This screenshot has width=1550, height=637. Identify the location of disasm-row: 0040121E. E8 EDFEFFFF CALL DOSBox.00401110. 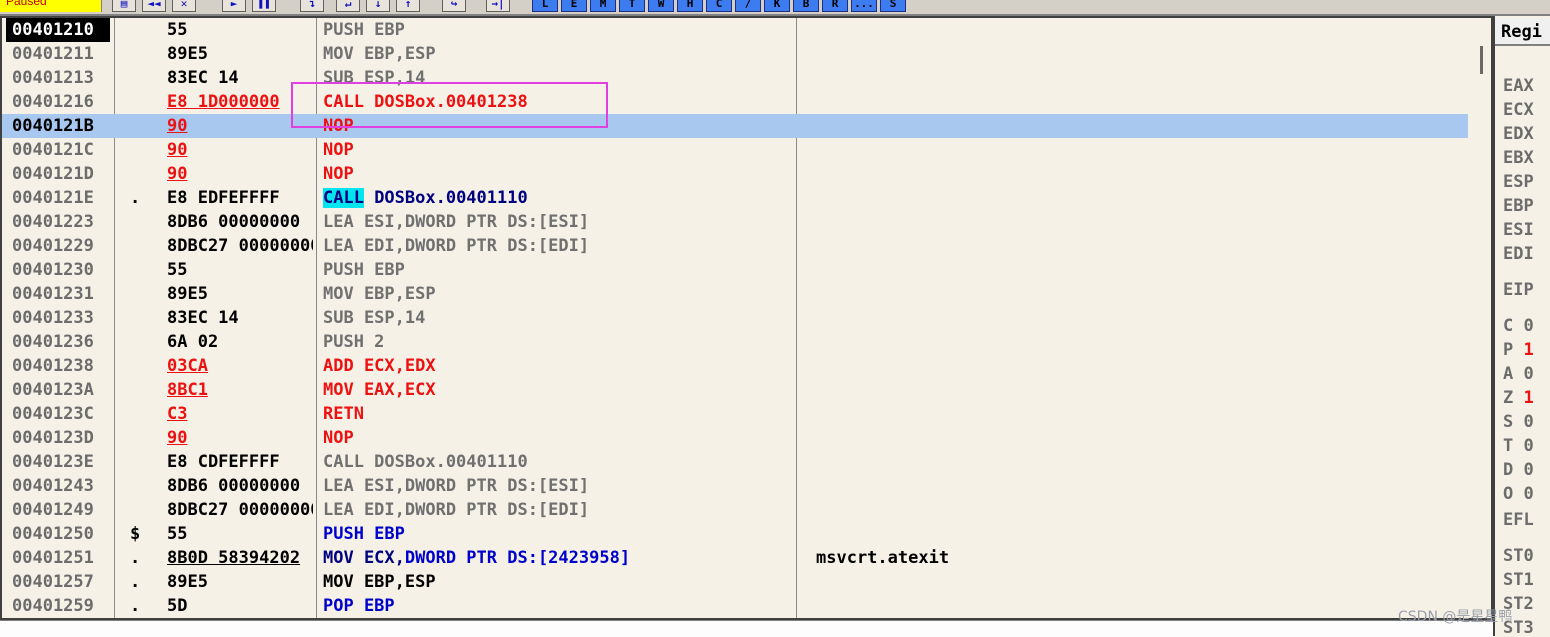
(735, 198).